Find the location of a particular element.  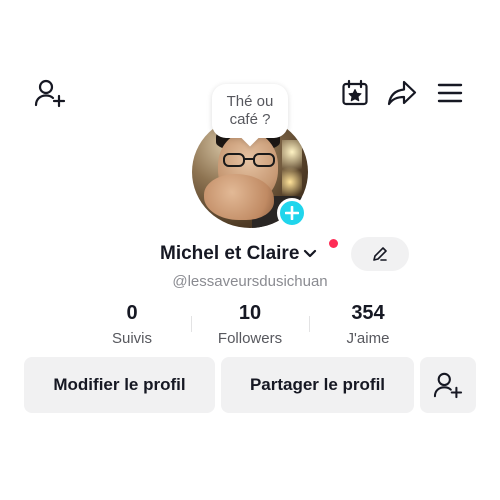

followers-label: Followers is located at coordinates (250, 338).